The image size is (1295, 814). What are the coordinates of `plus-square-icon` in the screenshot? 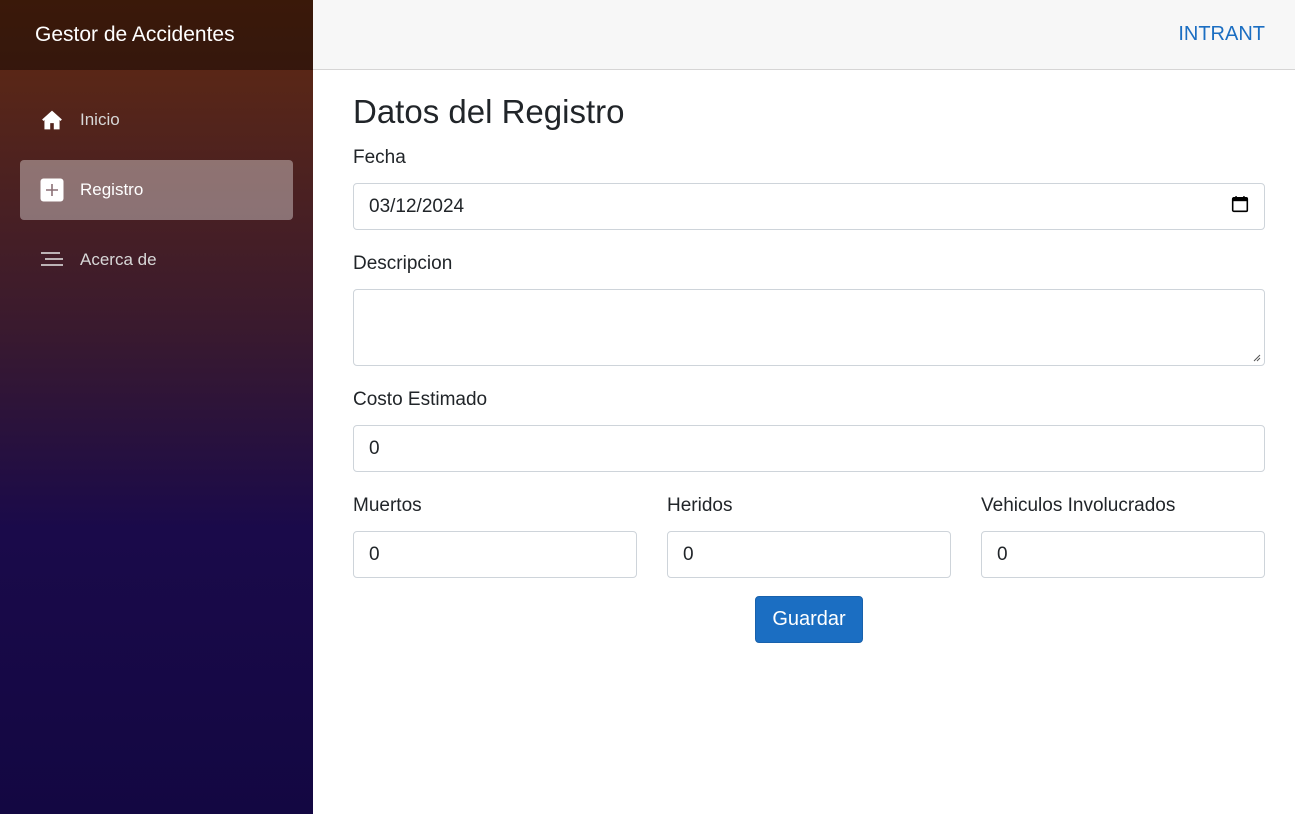 It's located at (52, 190).